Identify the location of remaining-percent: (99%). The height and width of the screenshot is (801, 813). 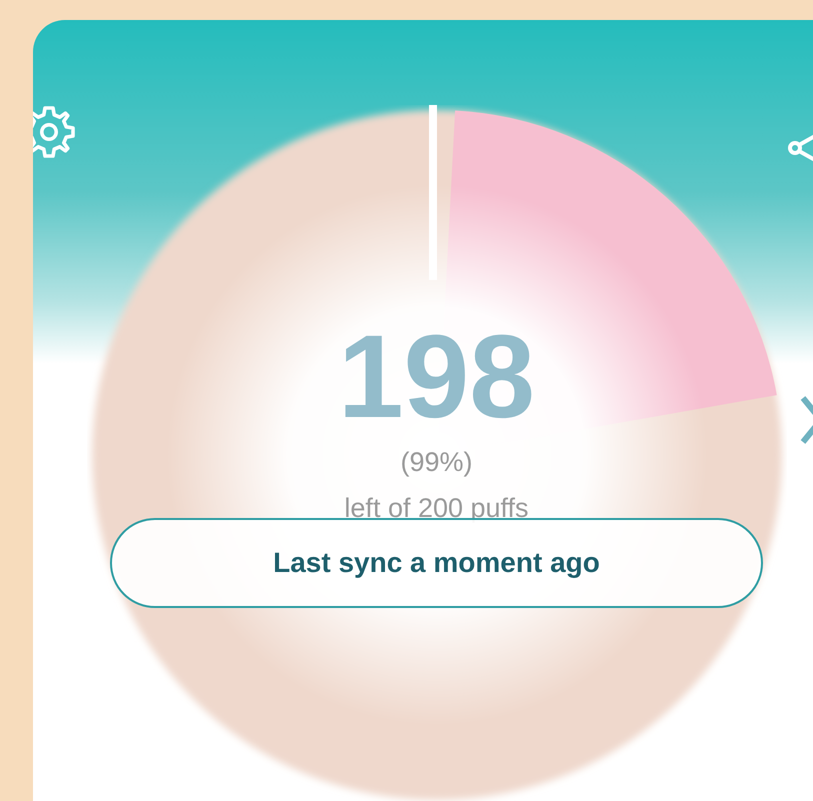
(436, 462).